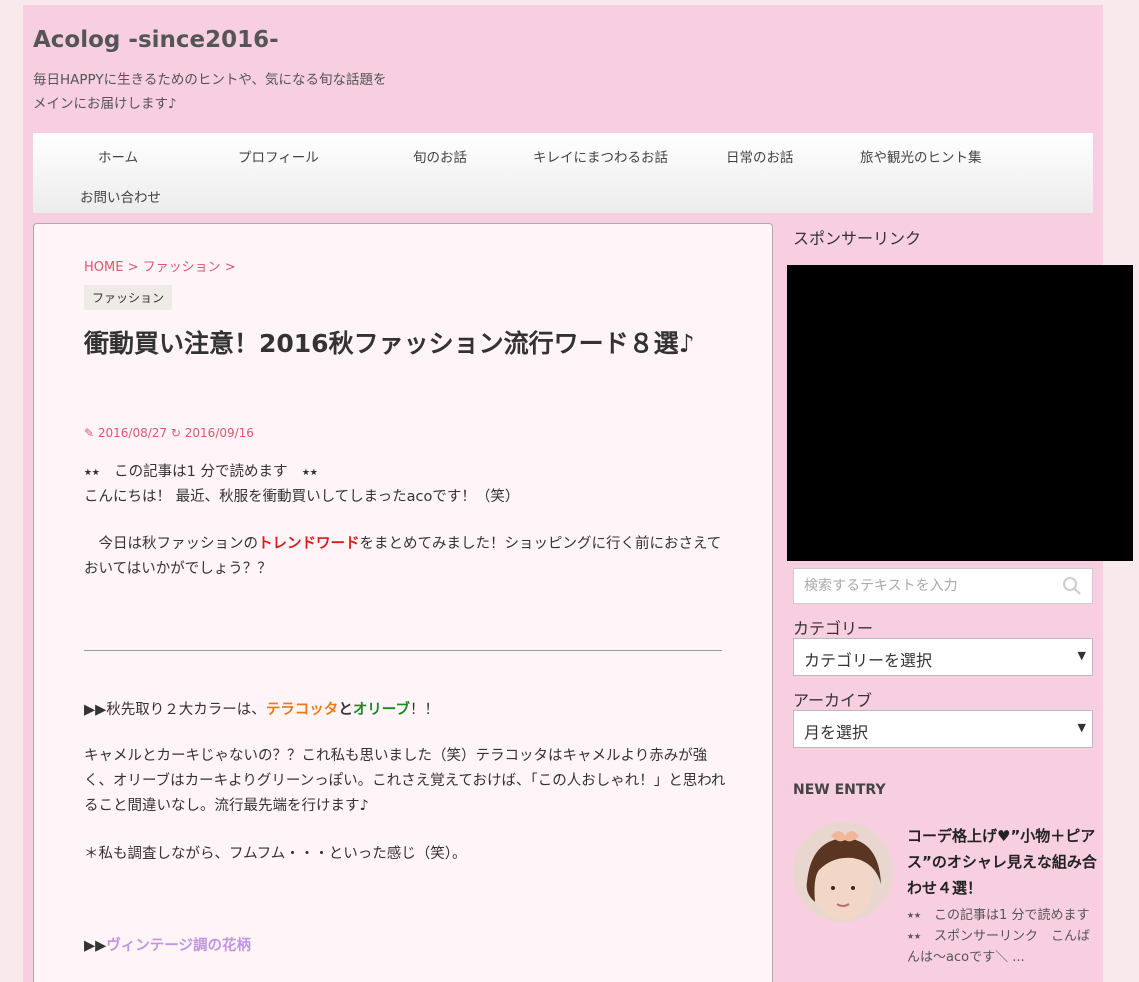  Describe the element at coordinates (345, 710) in the screenshot. I see `section1-and: と` at that location.